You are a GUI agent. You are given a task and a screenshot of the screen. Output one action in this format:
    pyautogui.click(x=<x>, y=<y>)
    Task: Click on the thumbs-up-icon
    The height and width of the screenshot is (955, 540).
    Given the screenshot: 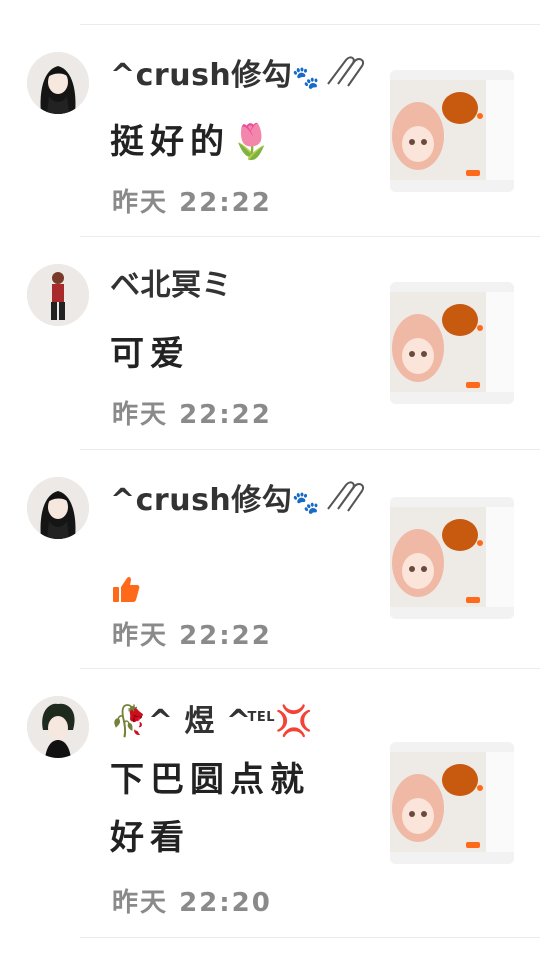 What is the action you would take?
    pyautogui.click(x=126, y=584)
    